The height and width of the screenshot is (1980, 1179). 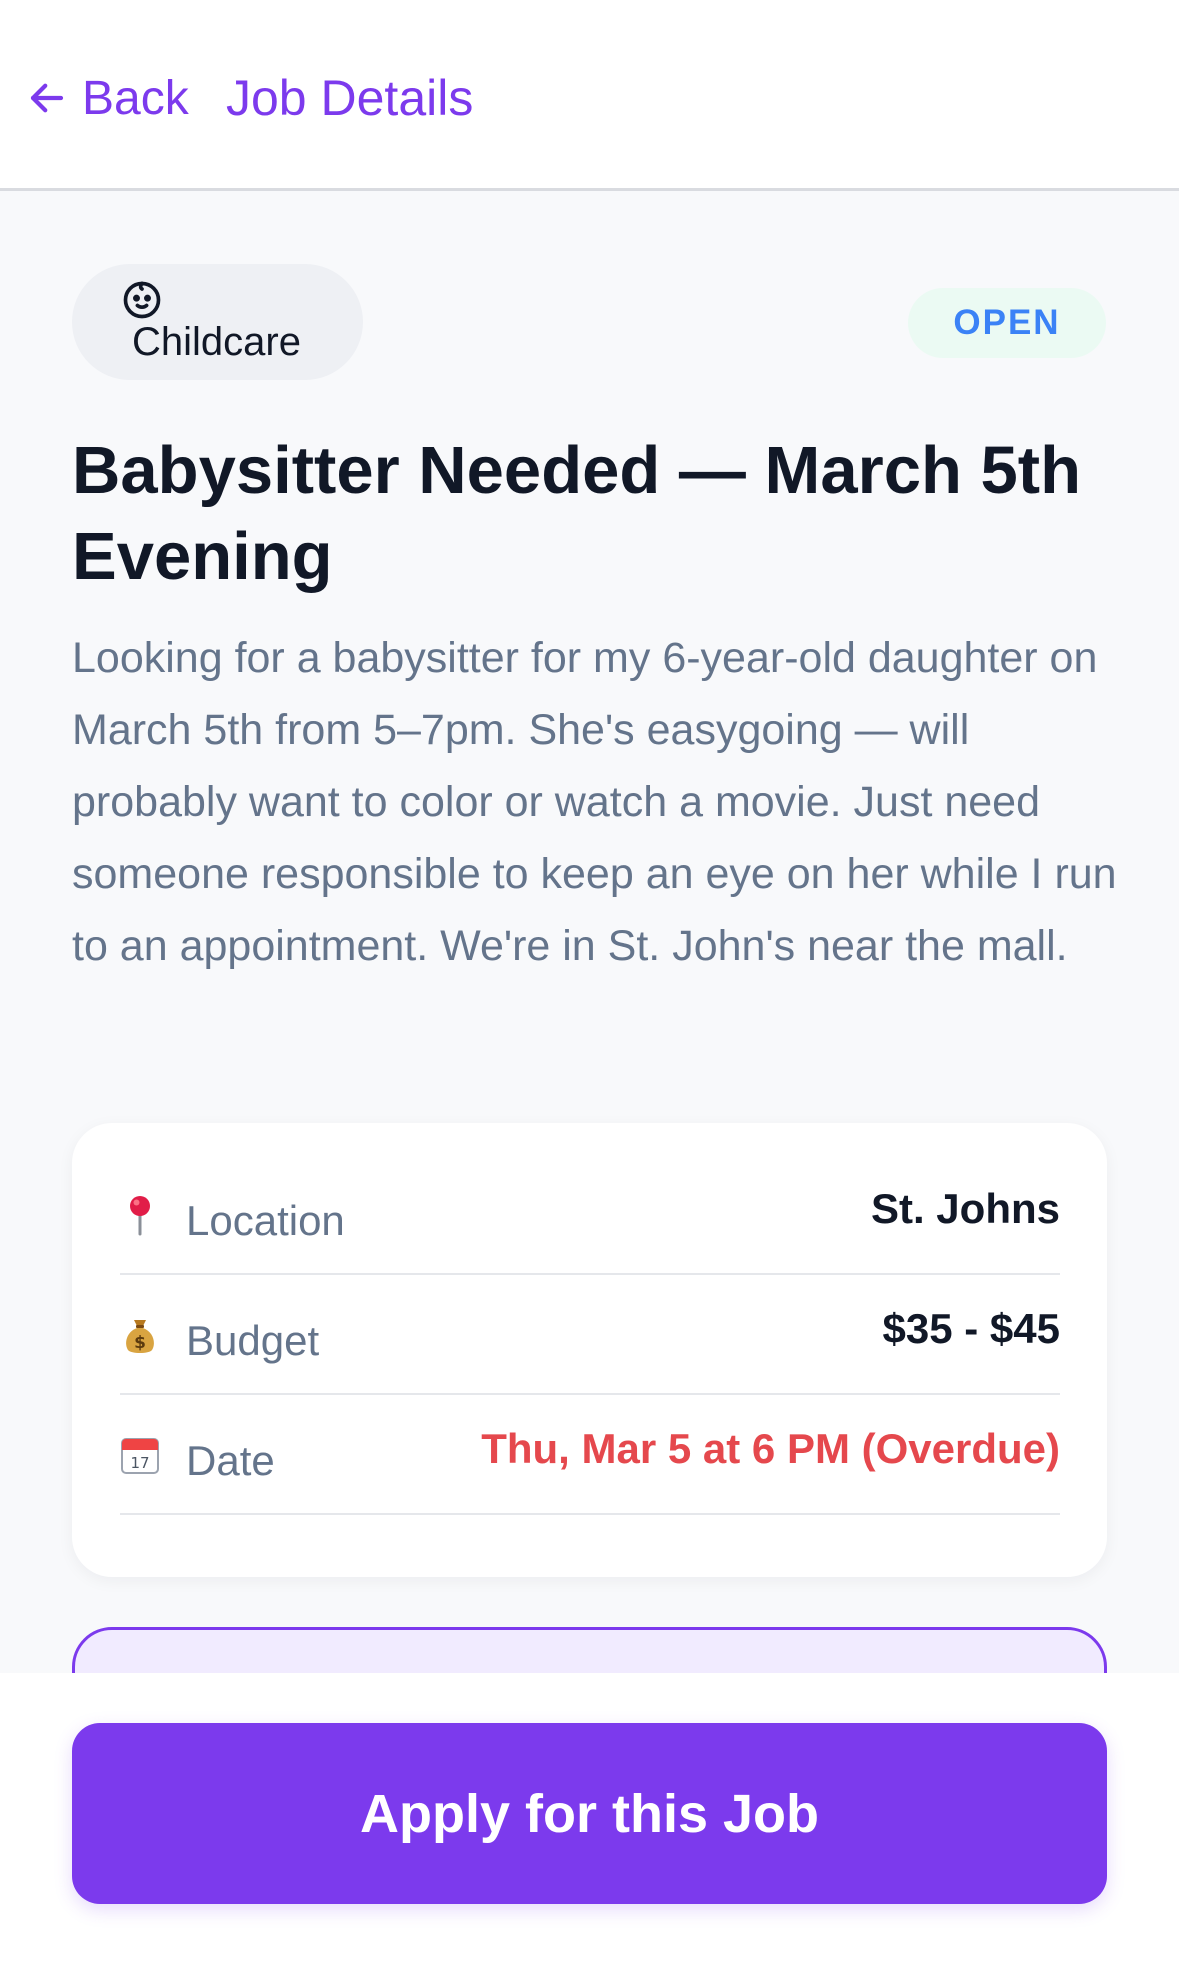 I want to click on date-label: Date, so click(x=230, y=1460).